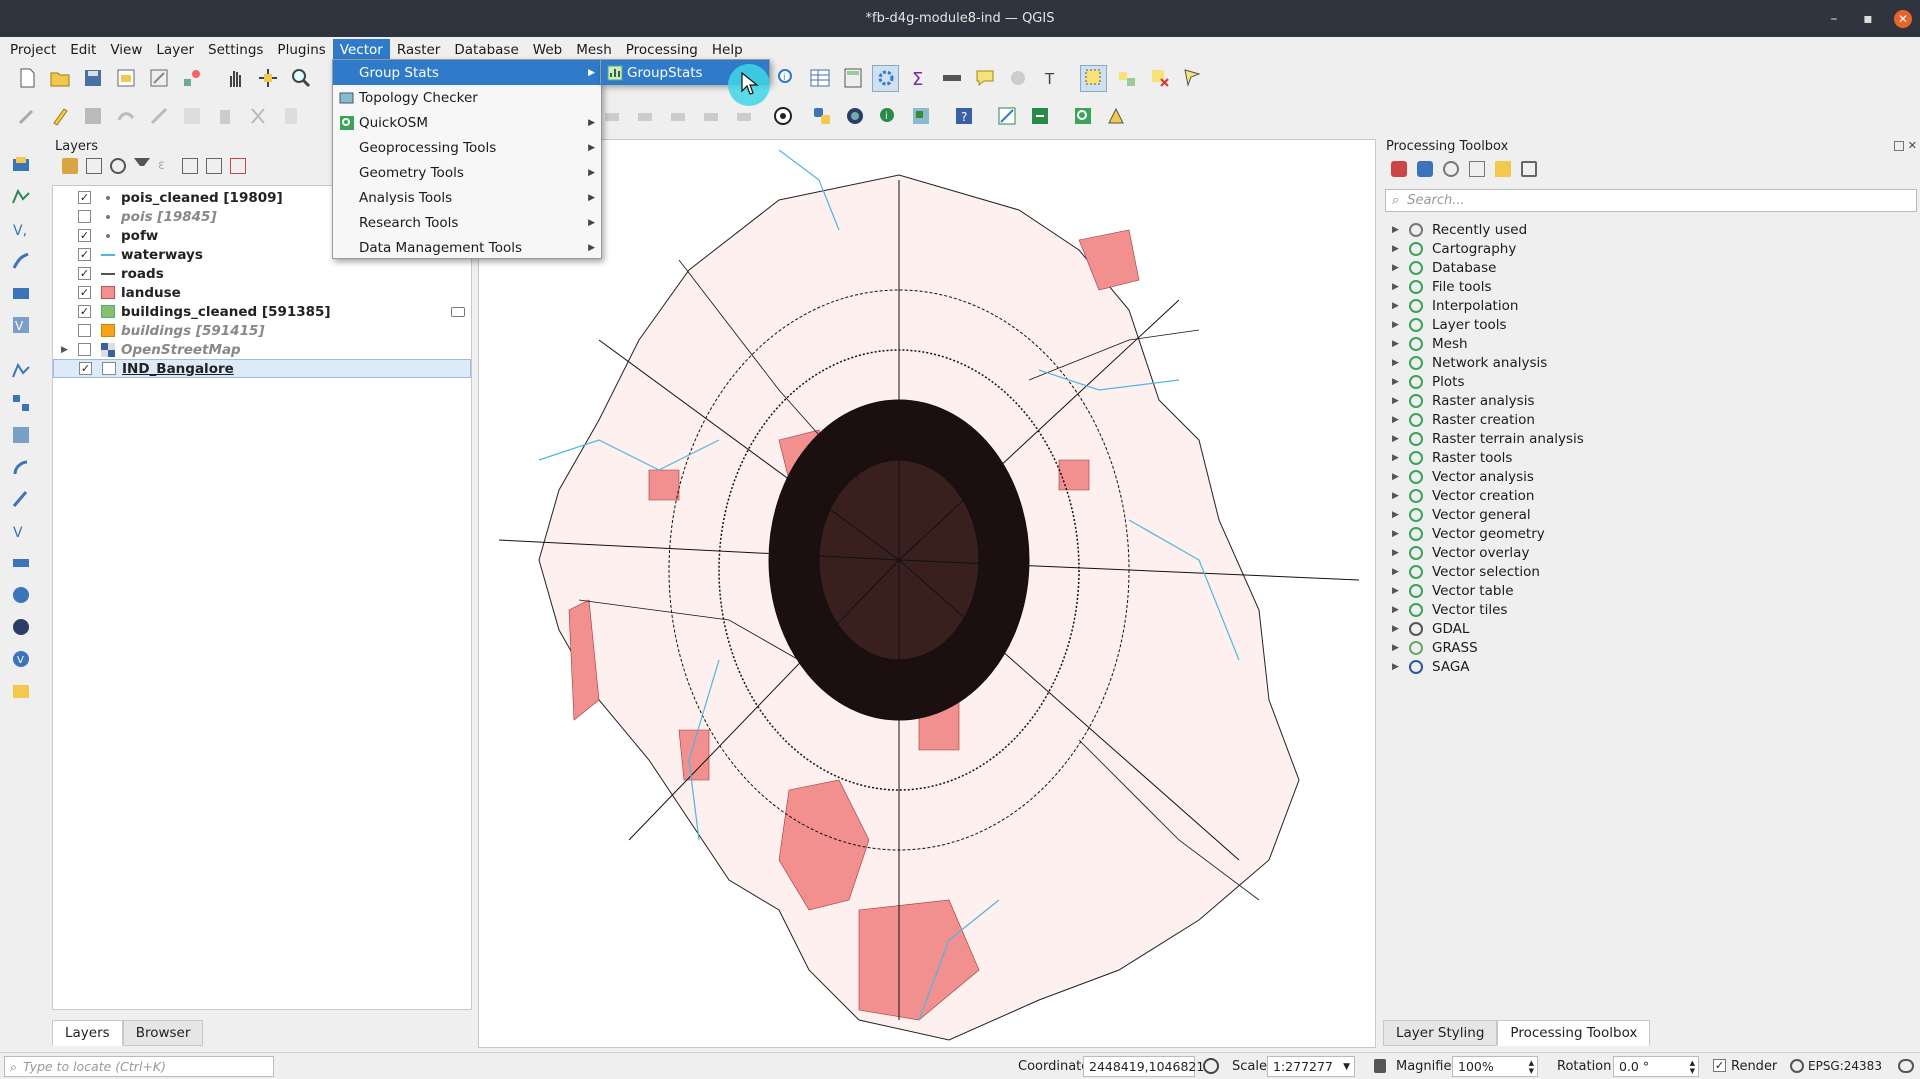 The image size is (1920, 1079). What do you see at coordinates (467, 172) in the screenshot?
I see `menu-item-geometry-tools: Geometry Tools ▶` at bounding box center [467, 172].